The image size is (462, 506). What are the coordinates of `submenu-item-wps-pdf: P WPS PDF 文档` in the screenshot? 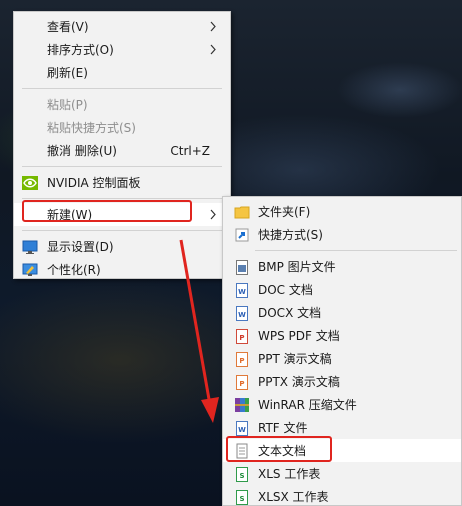 It's located at (342, 335).